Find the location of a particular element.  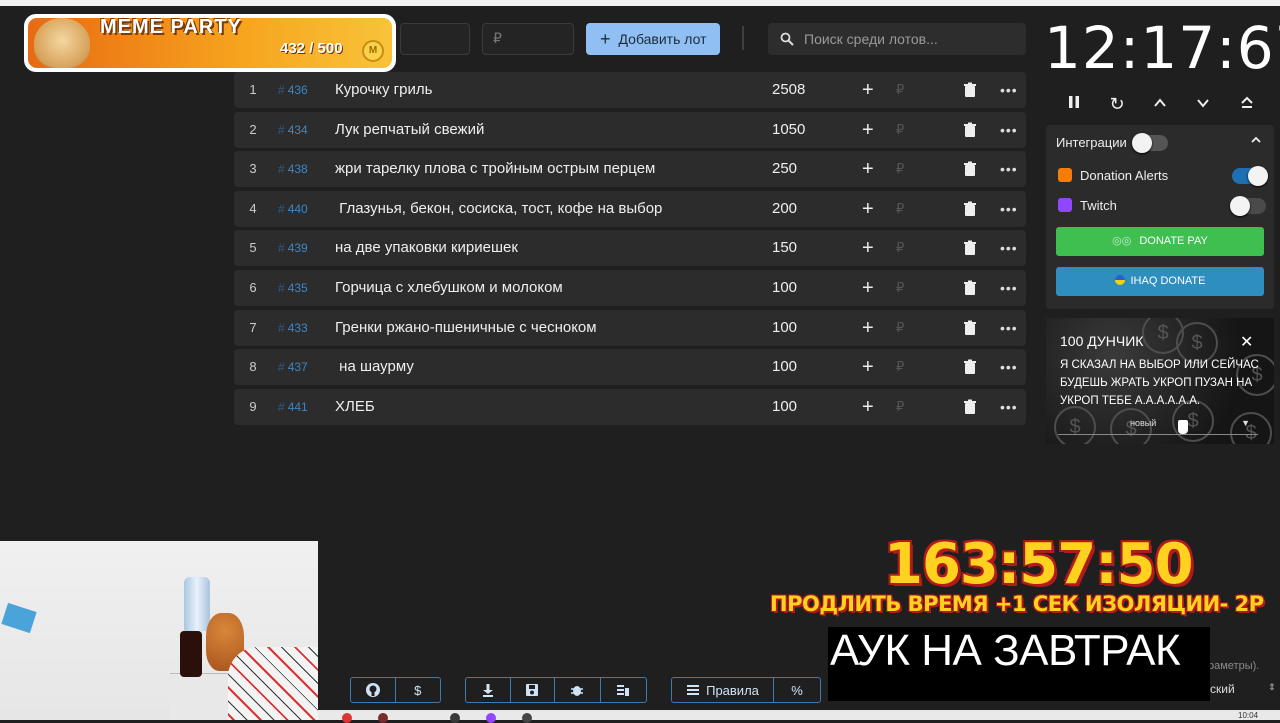

params-text: раметры). is located at coordinates (1234, 666).